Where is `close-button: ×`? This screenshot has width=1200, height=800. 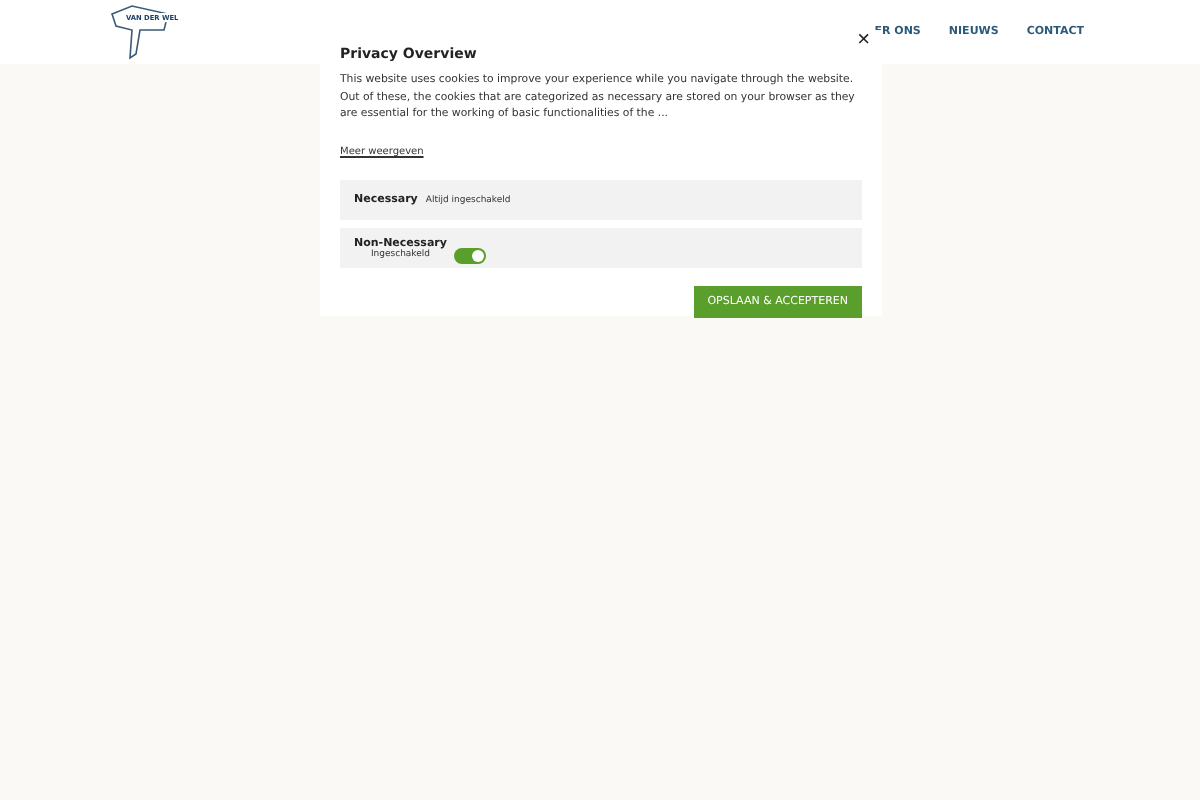
close-button: × is located at coordinates (863, 40).